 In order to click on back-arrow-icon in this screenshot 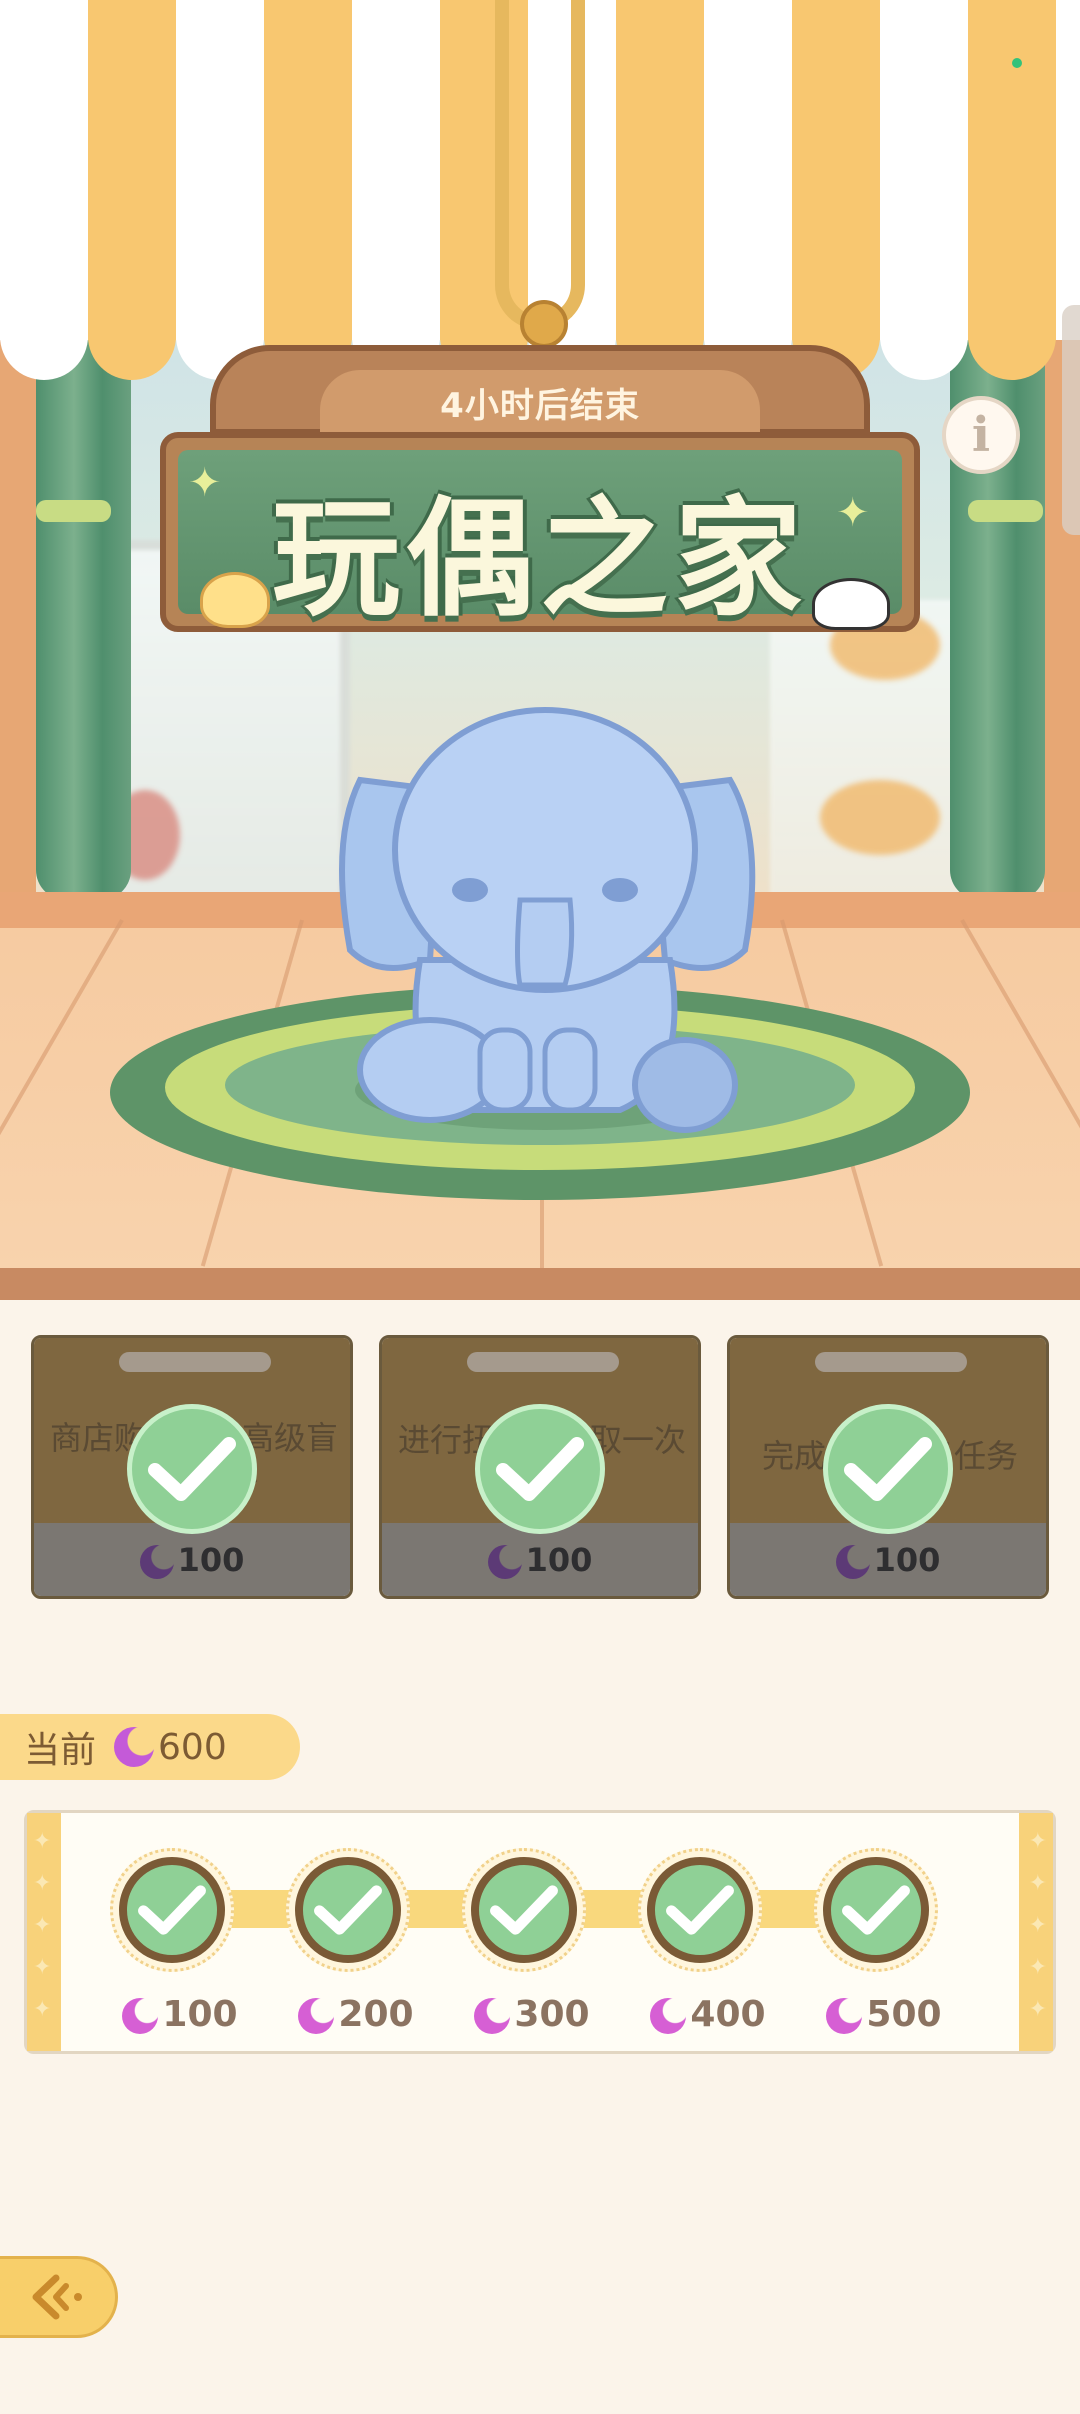, I will do `click(57, 2297)`.